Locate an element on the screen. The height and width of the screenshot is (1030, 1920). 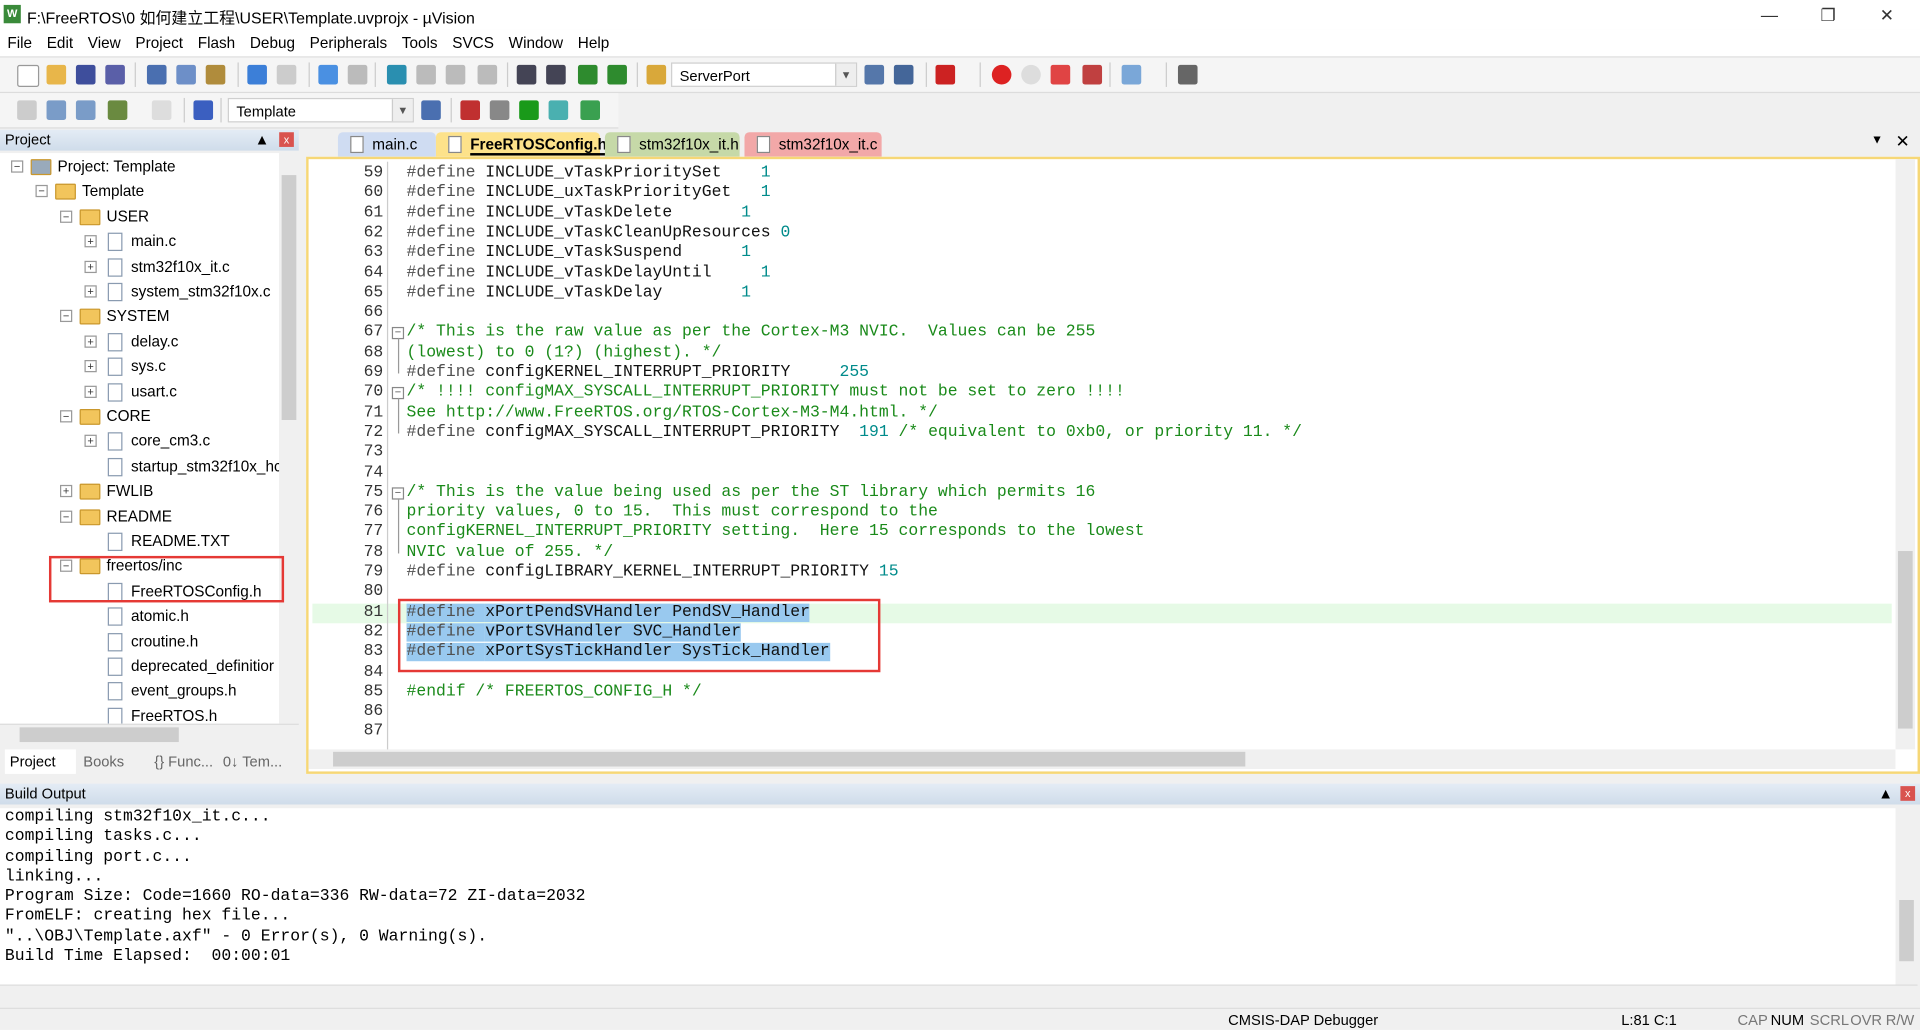
tree-item: + usart.c is located at coordinates (139, 391).